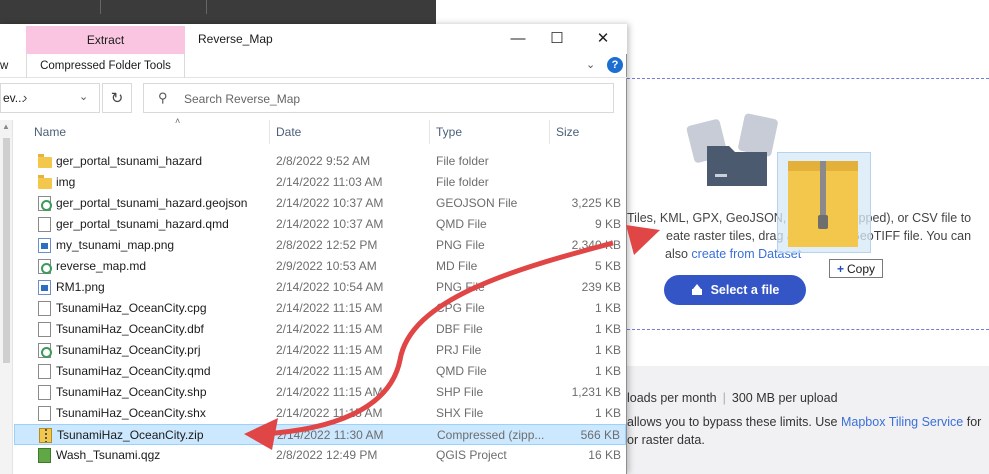  I want to click on file-name: TsunamiHaz_OceanCity.dbf, so click(130, 329).